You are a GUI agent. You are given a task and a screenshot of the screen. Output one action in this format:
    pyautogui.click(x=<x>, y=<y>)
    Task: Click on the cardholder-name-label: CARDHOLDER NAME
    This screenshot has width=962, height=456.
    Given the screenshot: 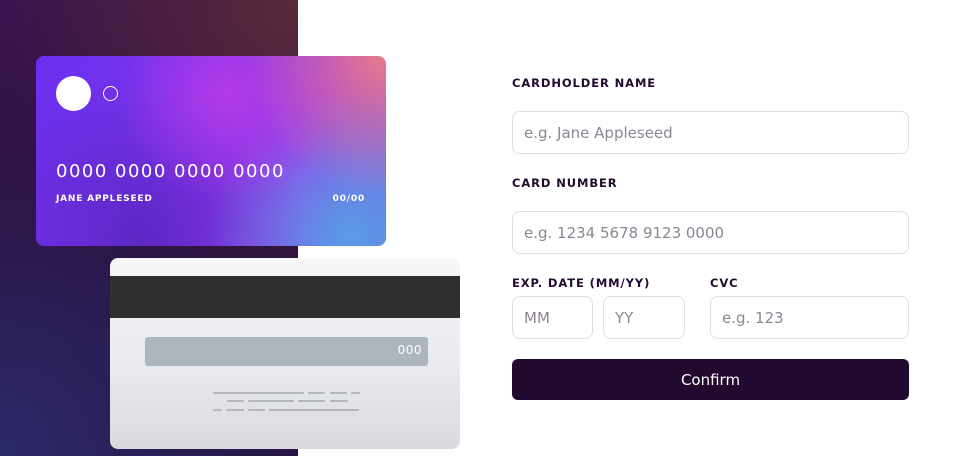 What is the action you would take?
    pyautogui.click(x=584, y=83)
    